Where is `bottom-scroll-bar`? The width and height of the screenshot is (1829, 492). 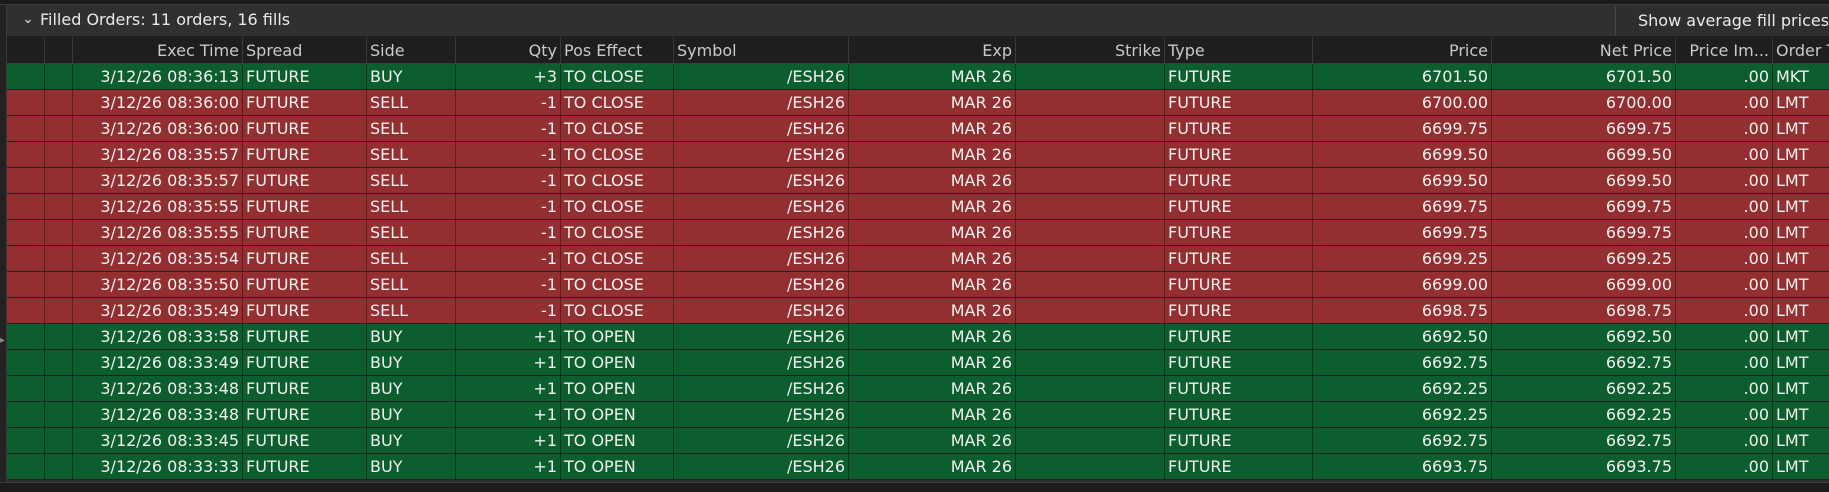 bottom-scroll-bar is located at coordinates (914, 487).